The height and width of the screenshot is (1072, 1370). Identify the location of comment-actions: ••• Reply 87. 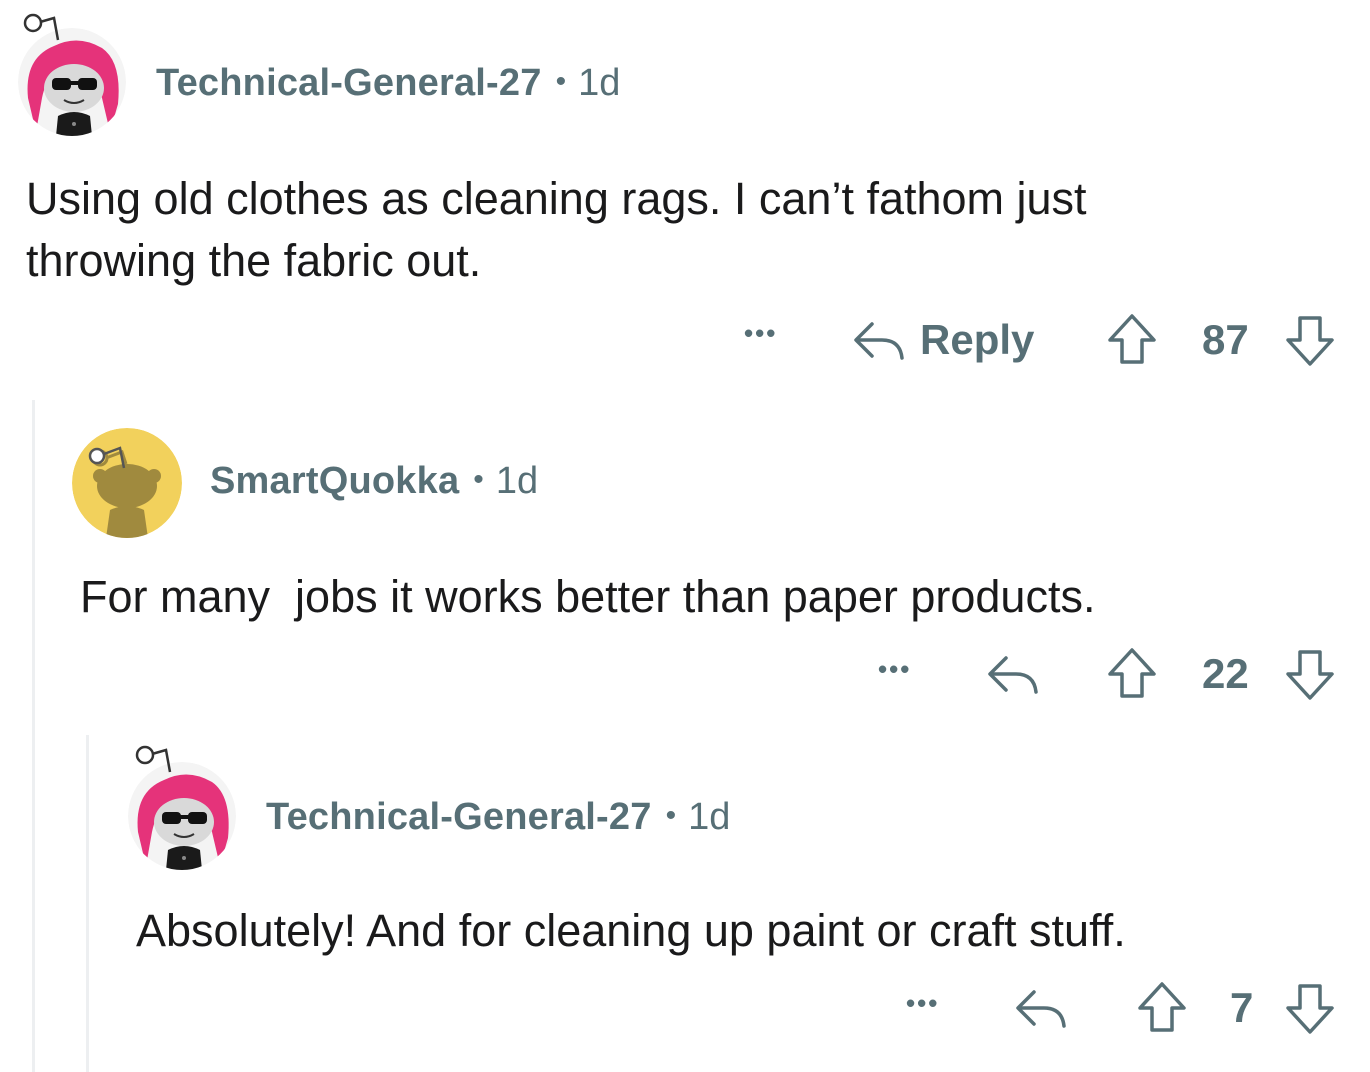
(685, 340).